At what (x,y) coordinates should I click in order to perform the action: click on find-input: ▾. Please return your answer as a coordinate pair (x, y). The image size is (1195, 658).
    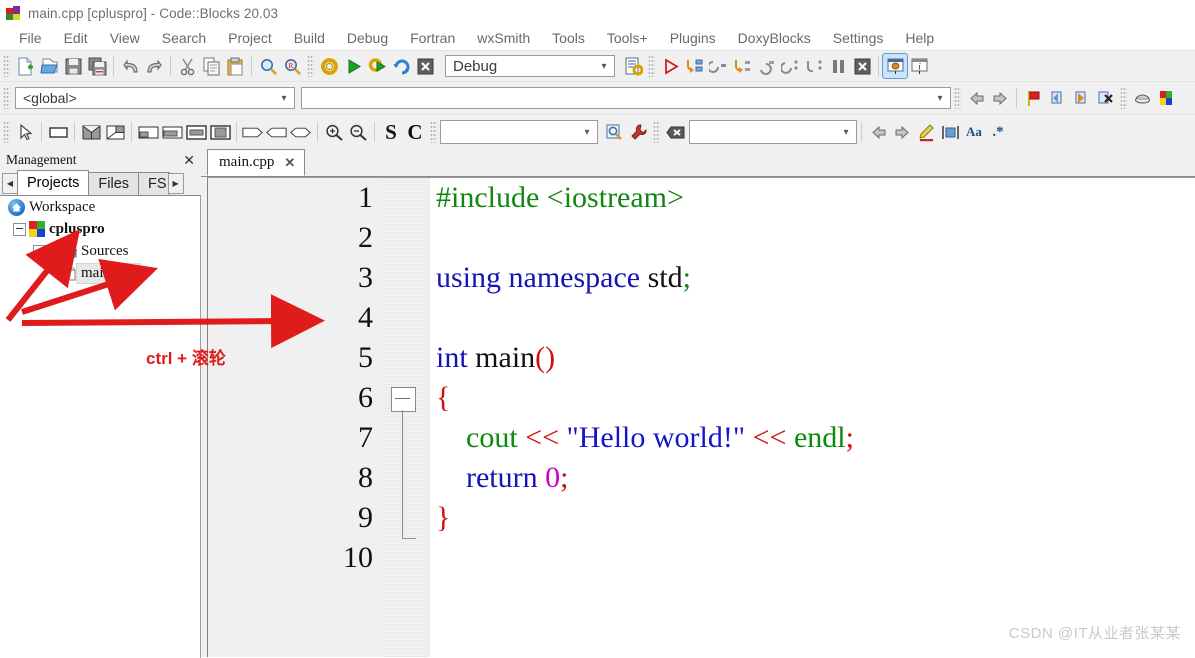
    Looking at the image, I should click on (519, 132).